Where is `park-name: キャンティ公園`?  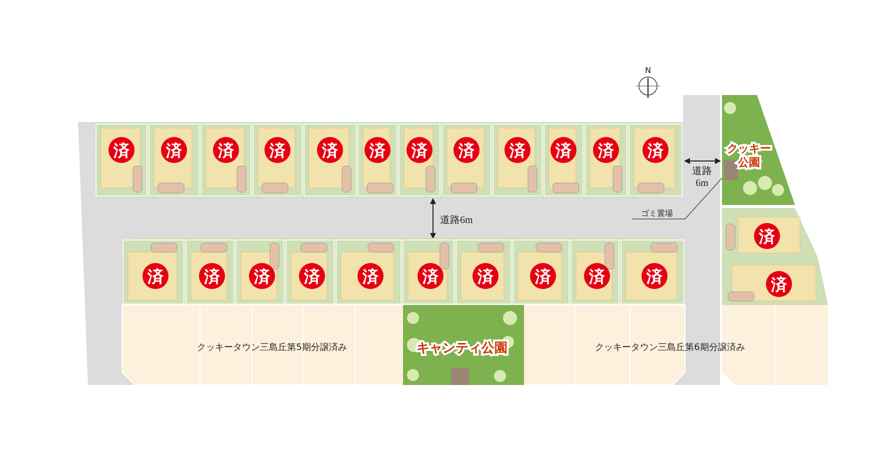 park-name: キャンティ公園 is located at coordinates (462, 348).